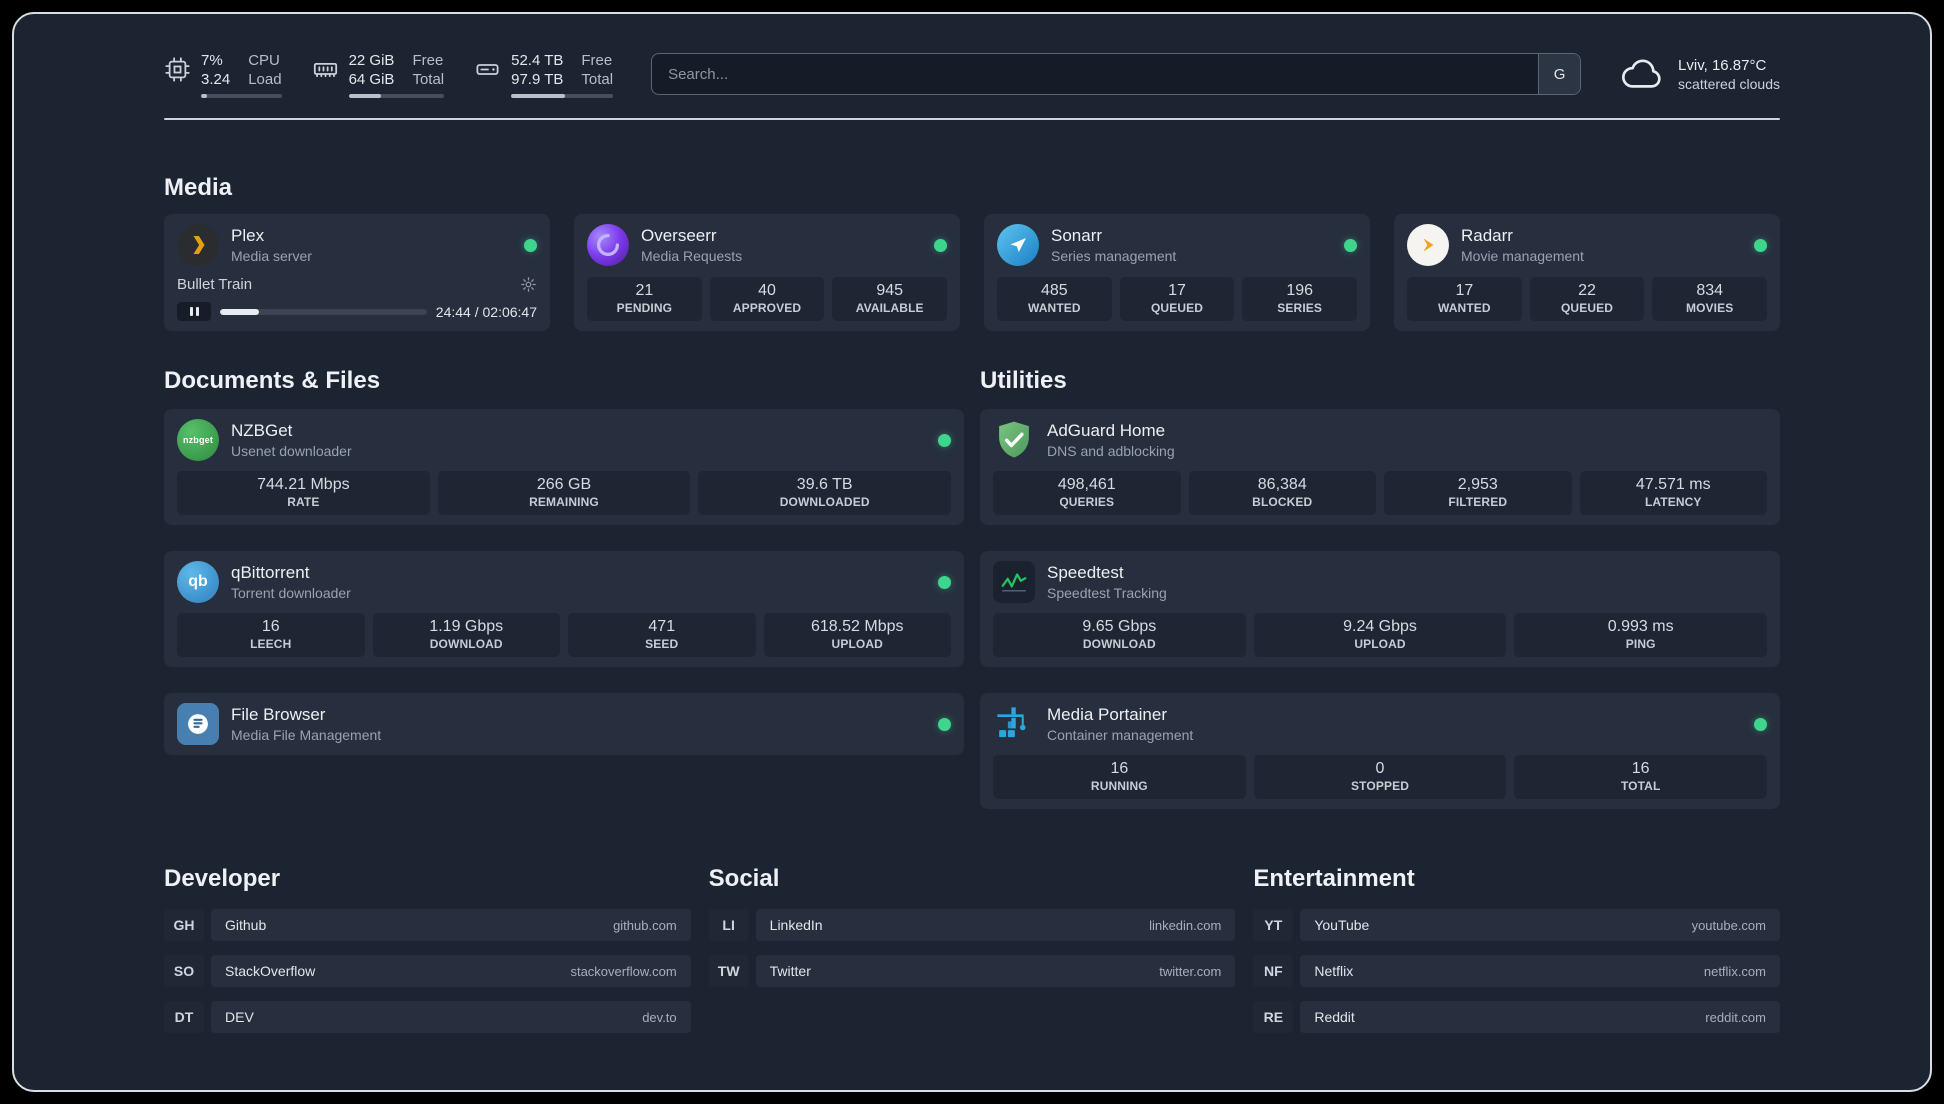  I want to click on weather-widget: Lviv, 16.87°C scattered clouds, so click(1699, 74).